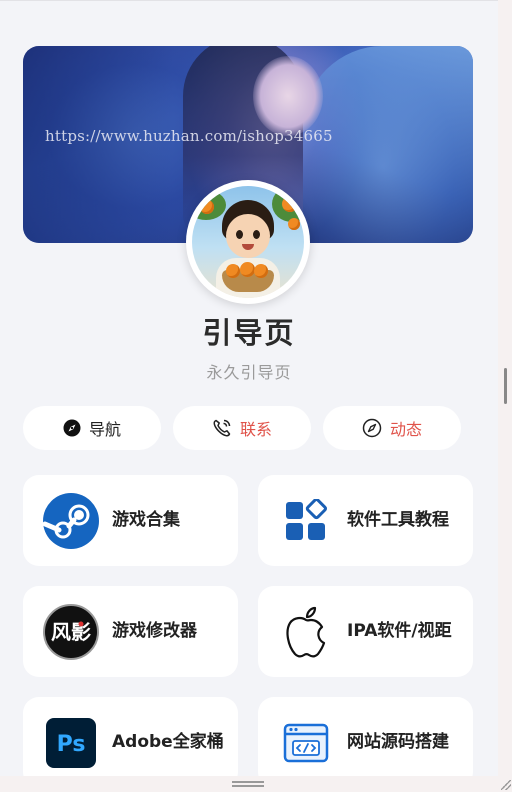 The height and width of the screenshot is (792, 512). Describe the element at coordinates (222, 428) in the screenshot. I see `phone-call-icon` at that location.